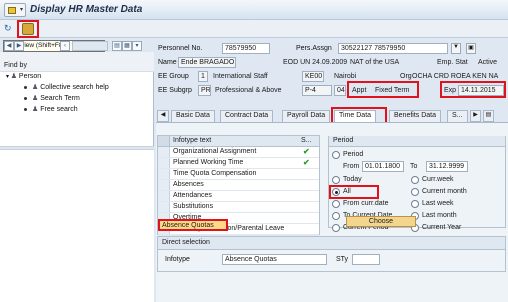 Image resolution: width=508 pixels, height=302 pixels. Describe the element at coordinates (127, 46) in the screenshot. I see `filter-icon: ▦` at that location.